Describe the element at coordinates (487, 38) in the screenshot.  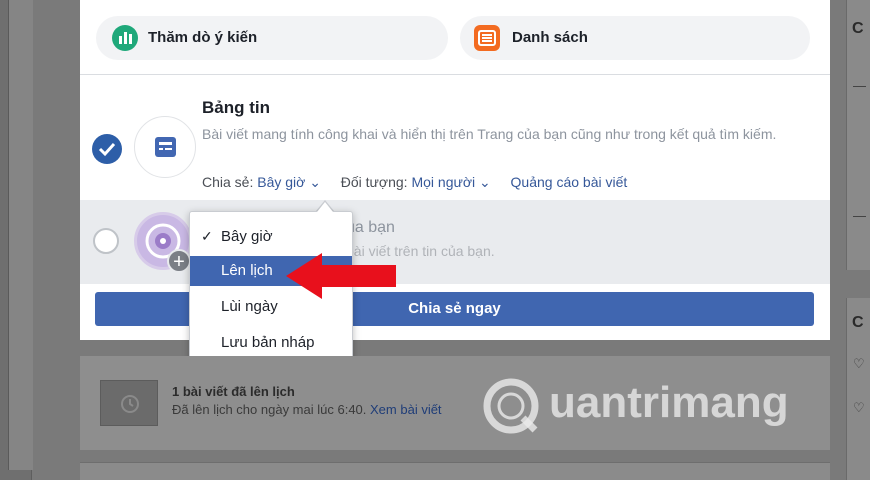
I see `list-icon` at that location.